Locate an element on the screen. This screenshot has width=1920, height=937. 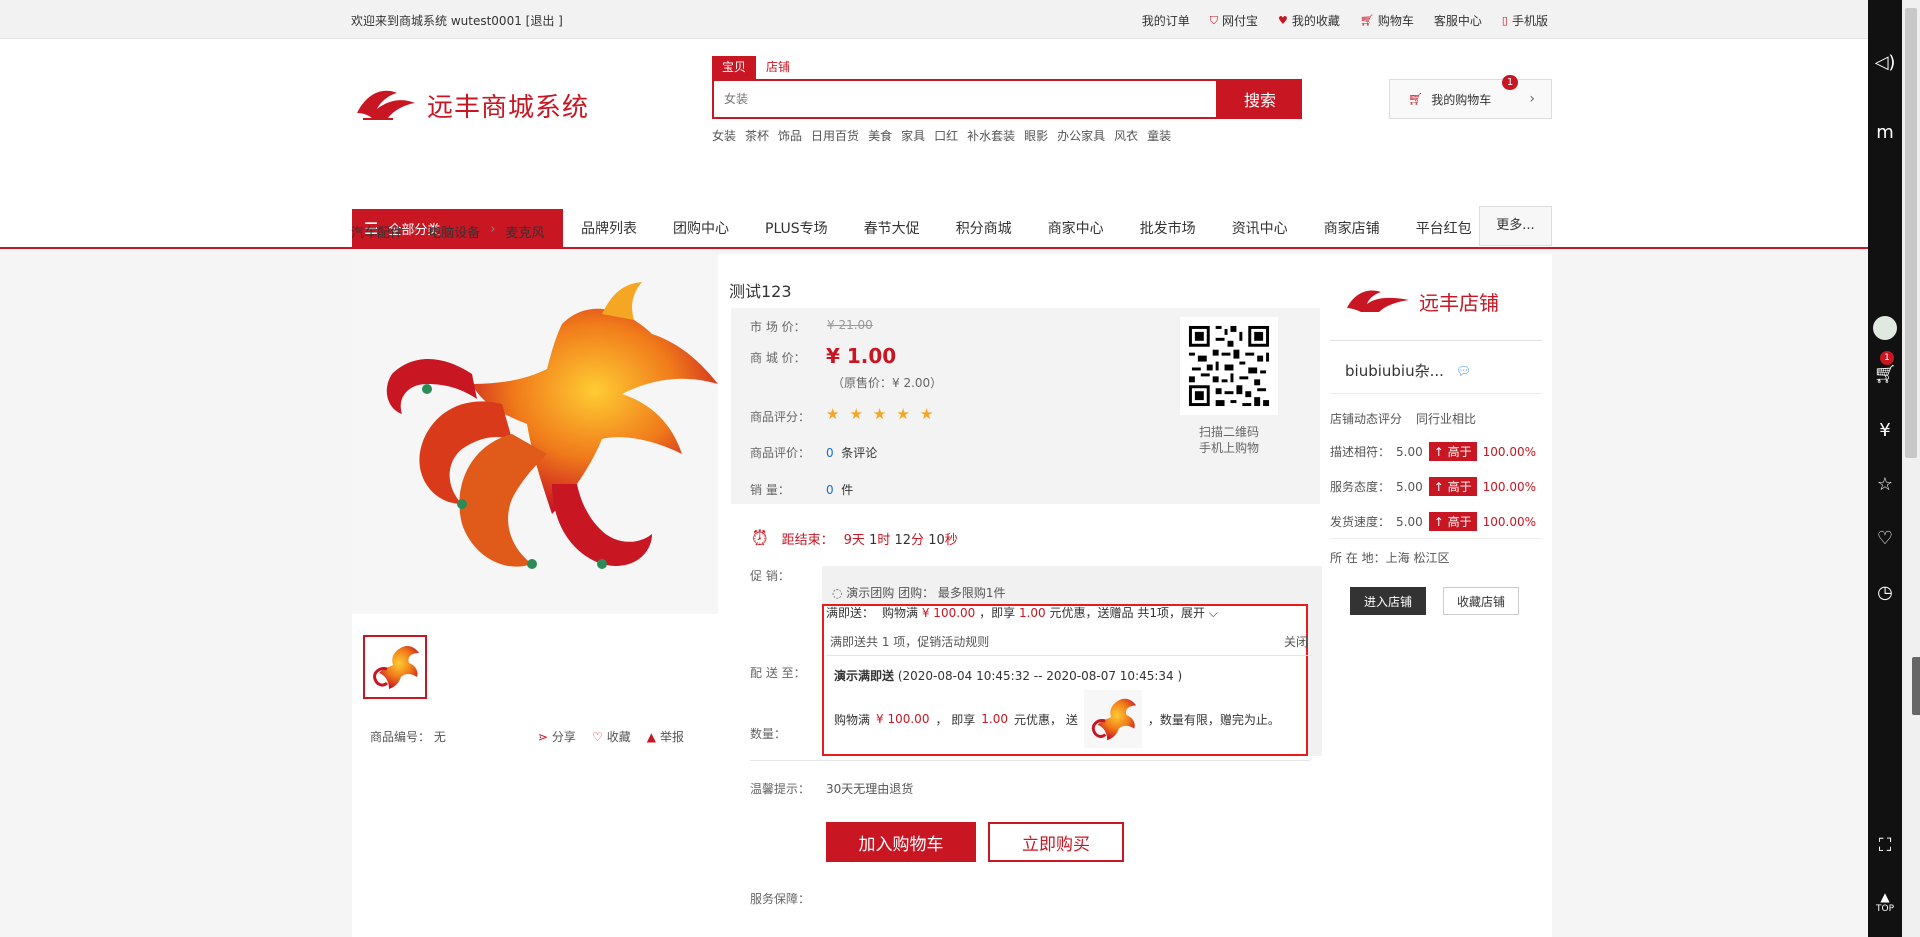
cart-link: 🛒︎ 购物车 is located at coordinates (1387, 20).